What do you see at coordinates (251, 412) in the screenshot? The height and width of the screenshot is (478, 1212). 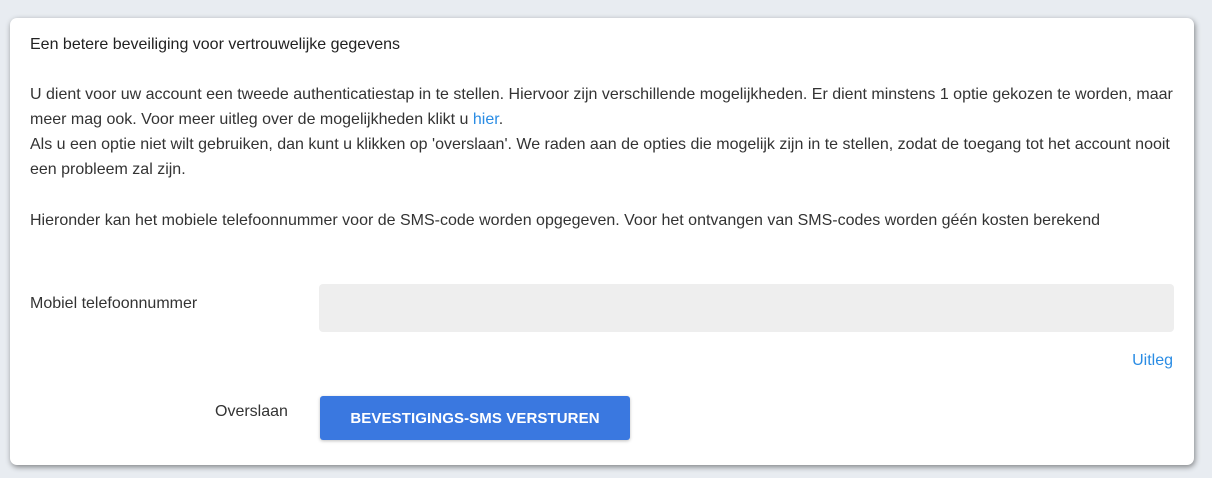 I see `skip-button: Overslaan` at bounding box center [251, 412].